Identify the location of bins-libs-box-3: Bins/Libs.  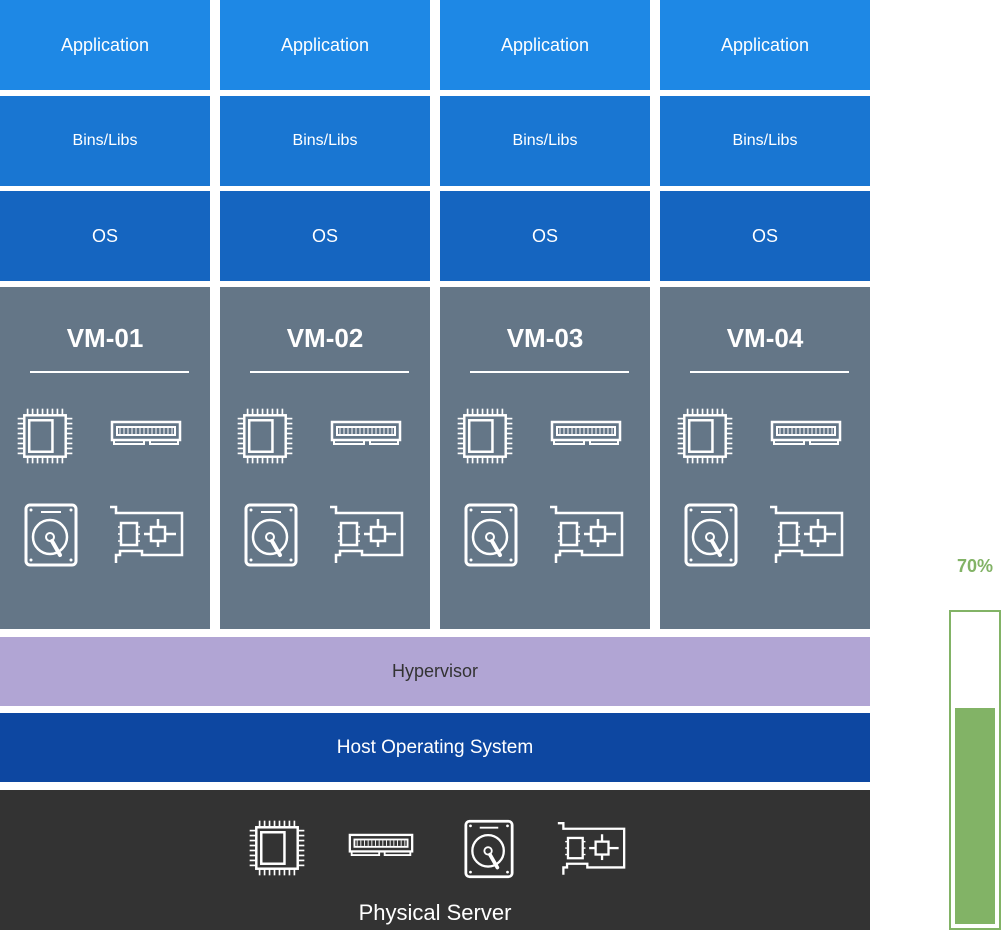
(545, 141).